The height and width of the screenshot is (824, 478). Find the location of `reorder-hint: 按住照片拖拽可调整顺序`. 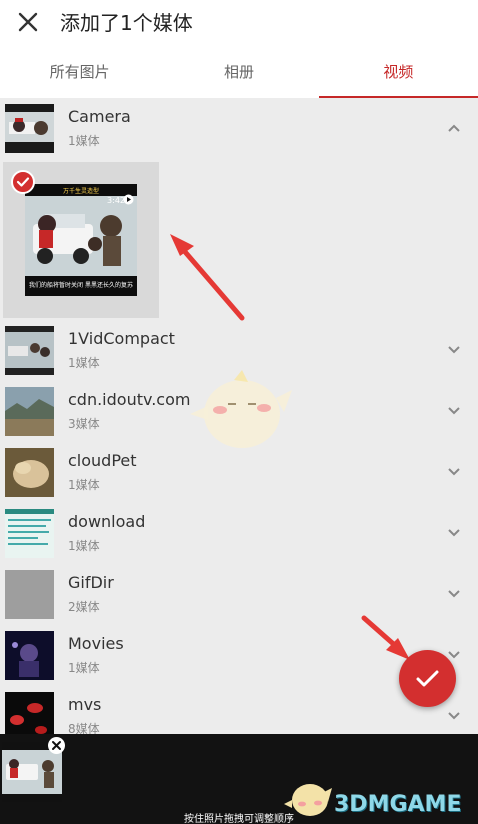

reorder-hint: 按住照片拖拽可调整顺序 is located at coordinates (239, 819).